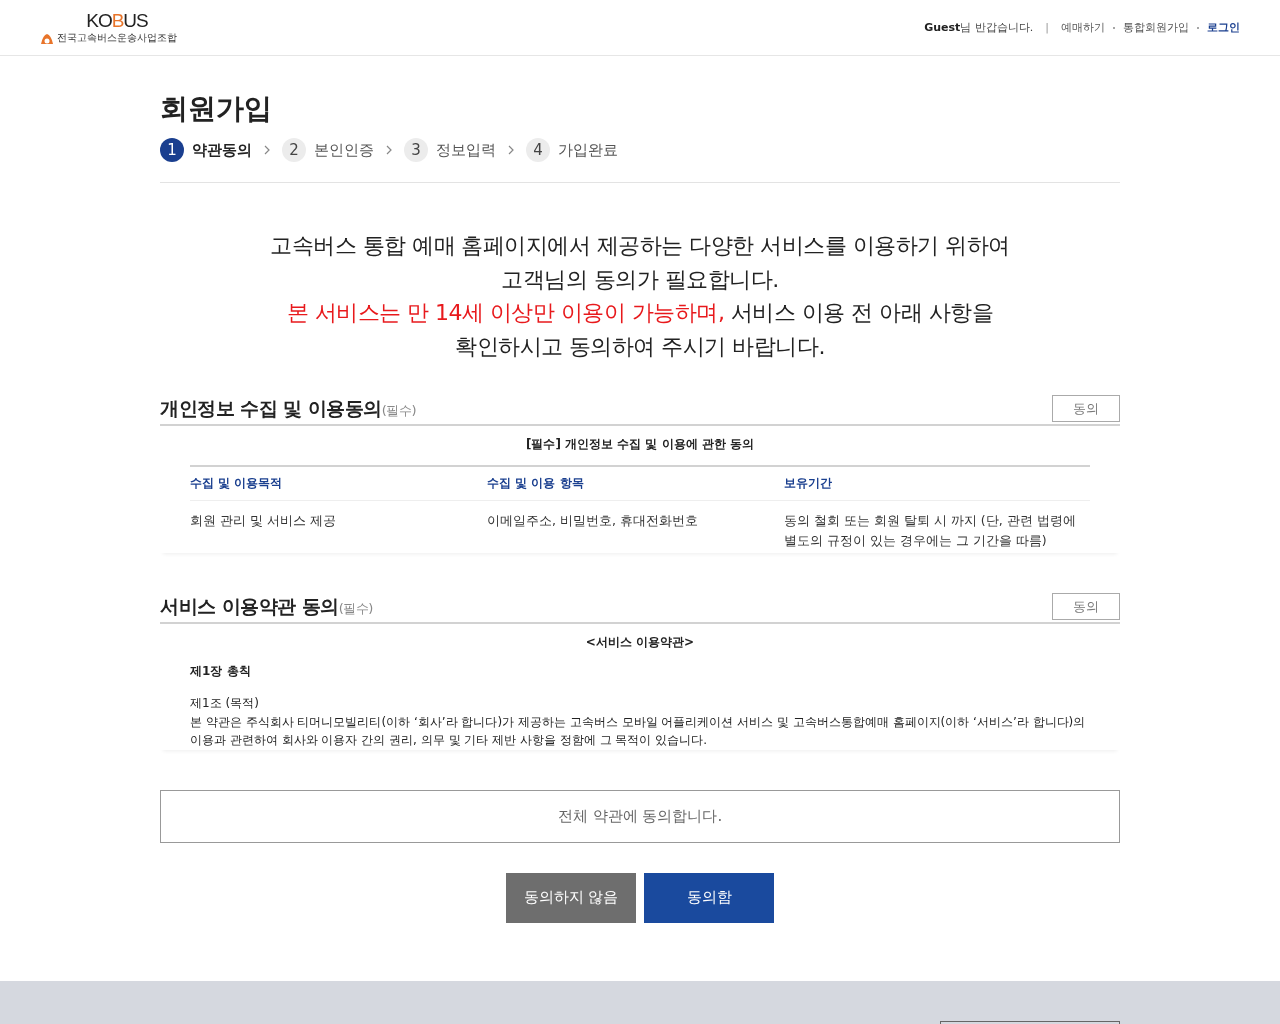 The width and height of the screenshot is (1280, 1024). Describe the element at coordinates (538, 150) in the screenshot. I see `step-number: 4` at that location.